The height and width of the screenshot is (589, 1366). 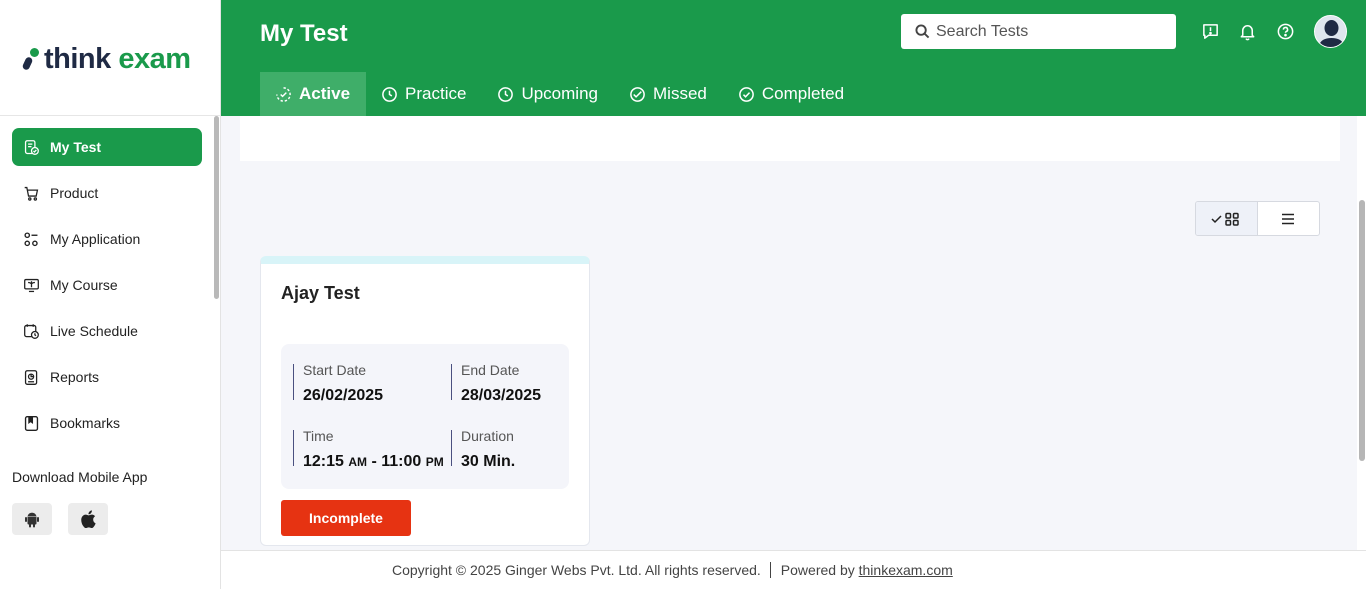 I want to click on check-circle-icon, so click(x=746, y=94).